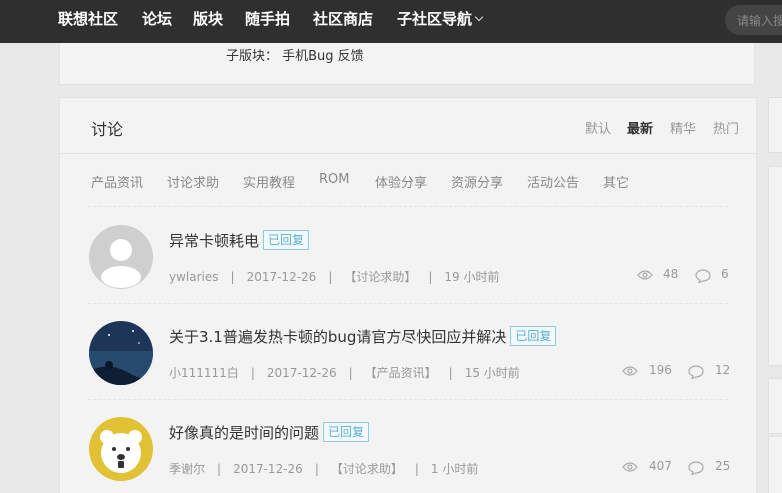 Image resolution: width=782 pixels, height=493 pixels. I want to click on polar-bear-avatar-icon, so click(121, 449).